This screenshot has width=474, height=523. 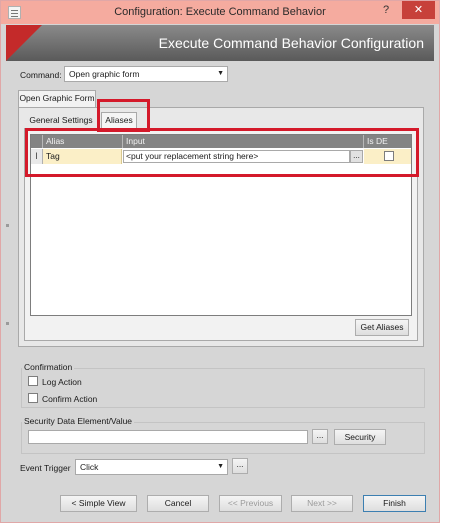 I want to click on security-button: Security, so click(x=360, y=437).